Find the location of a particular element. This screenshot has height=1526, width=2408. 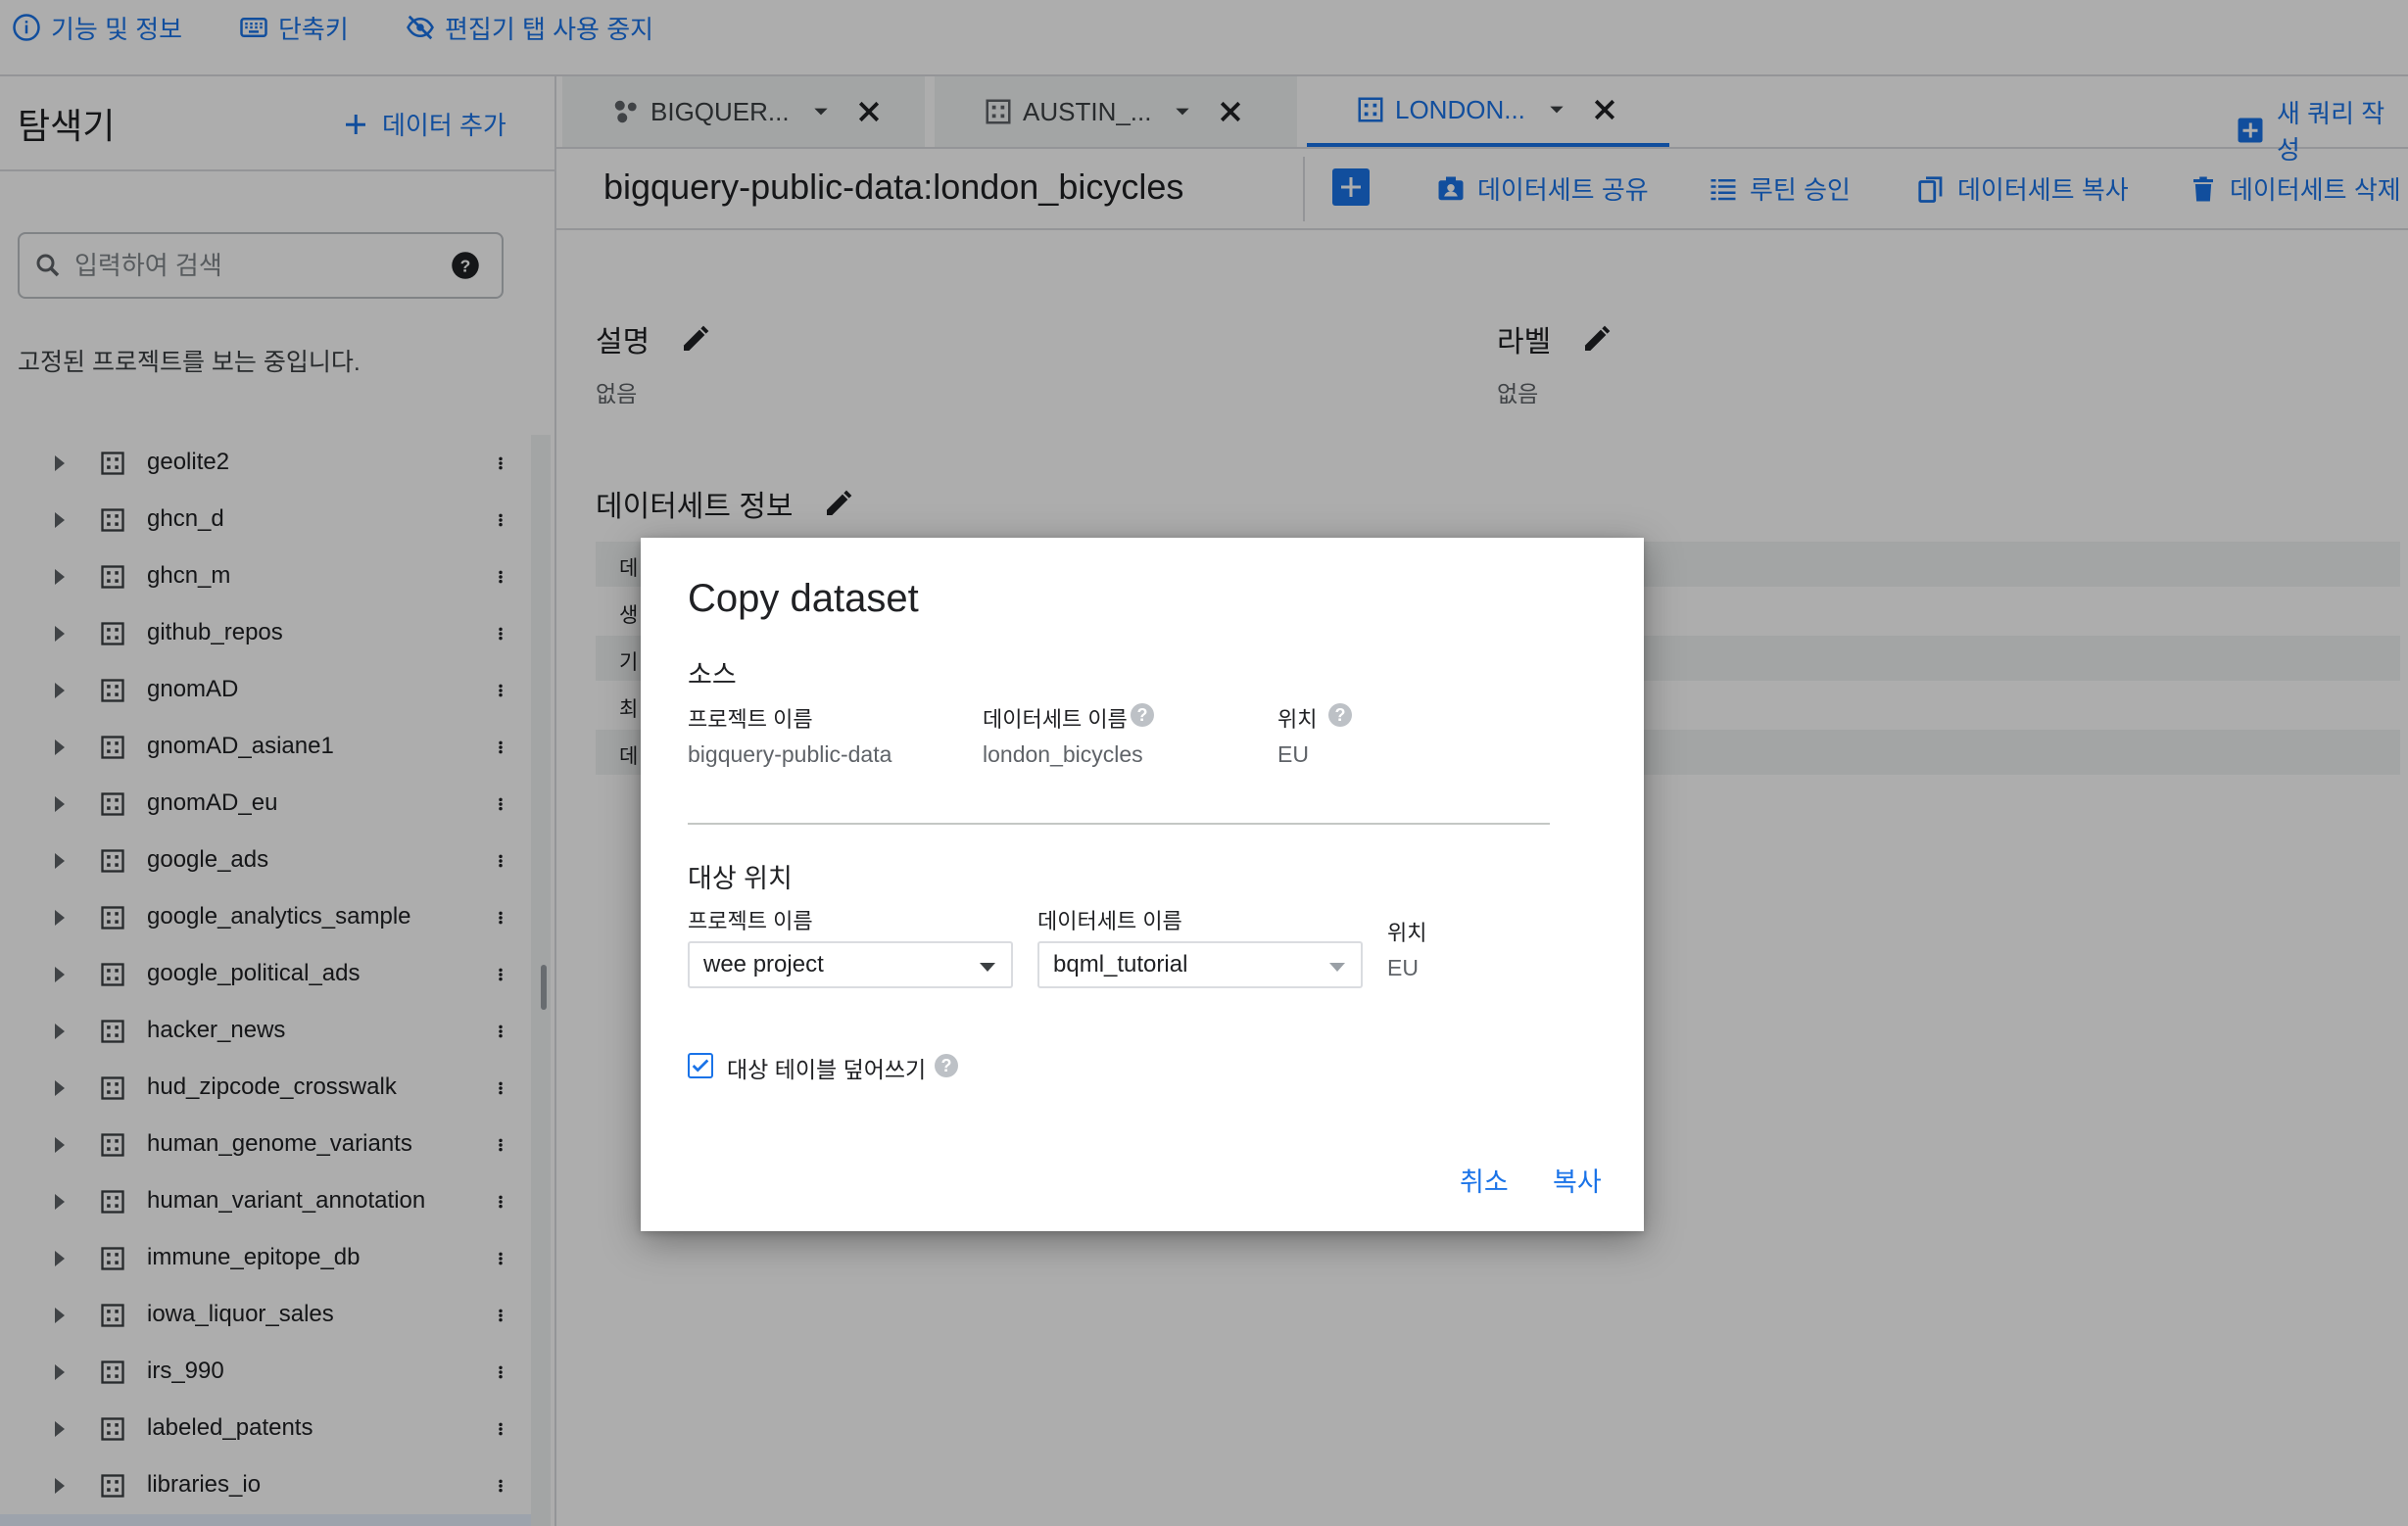

target-section-title: 대상 위치 is located at coordinates (740, 878).